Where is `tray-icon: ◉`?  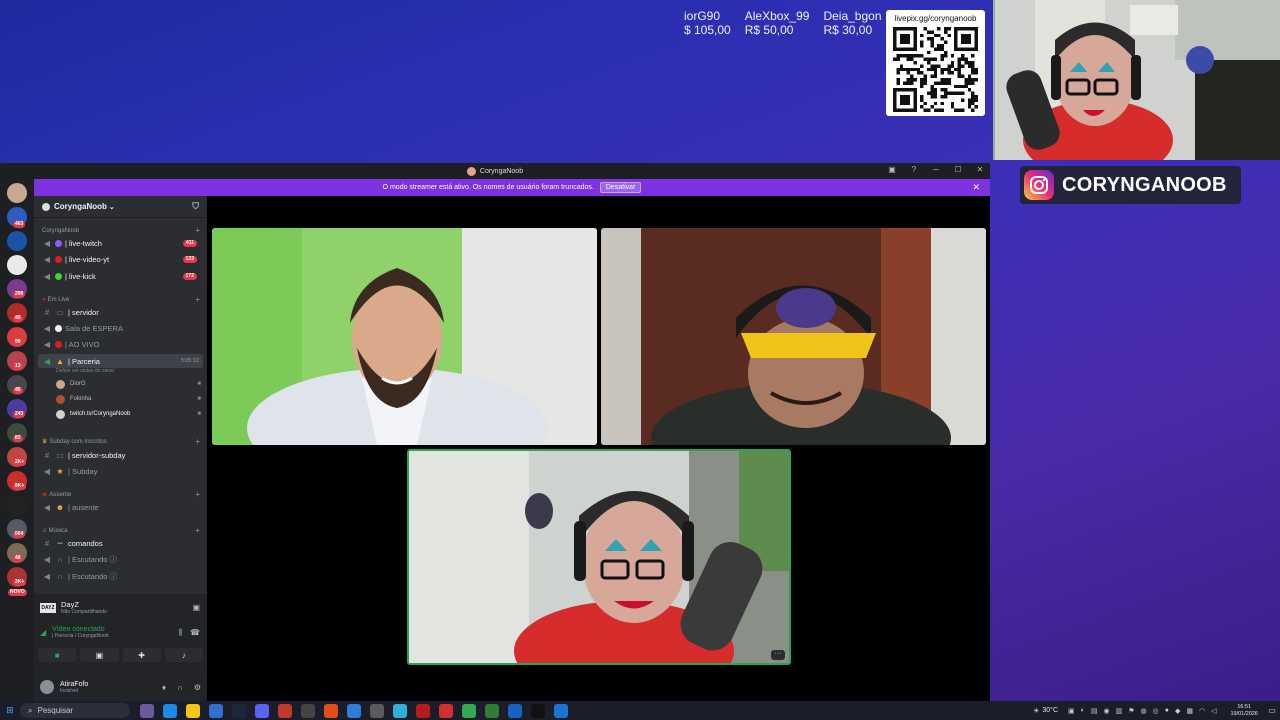
tray-icon: ◉ is located at coordinates (1106, 711).